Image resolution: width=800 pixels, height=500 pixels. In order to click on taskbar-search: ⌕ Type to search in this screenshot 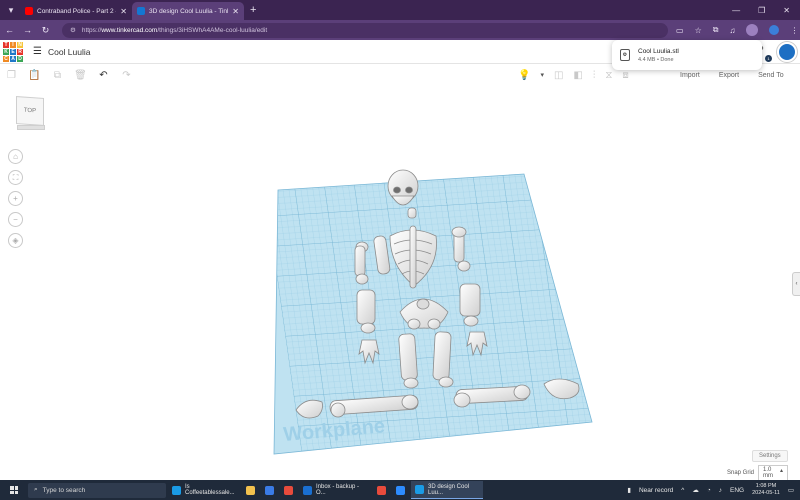, I will do `click(97, 490)`.